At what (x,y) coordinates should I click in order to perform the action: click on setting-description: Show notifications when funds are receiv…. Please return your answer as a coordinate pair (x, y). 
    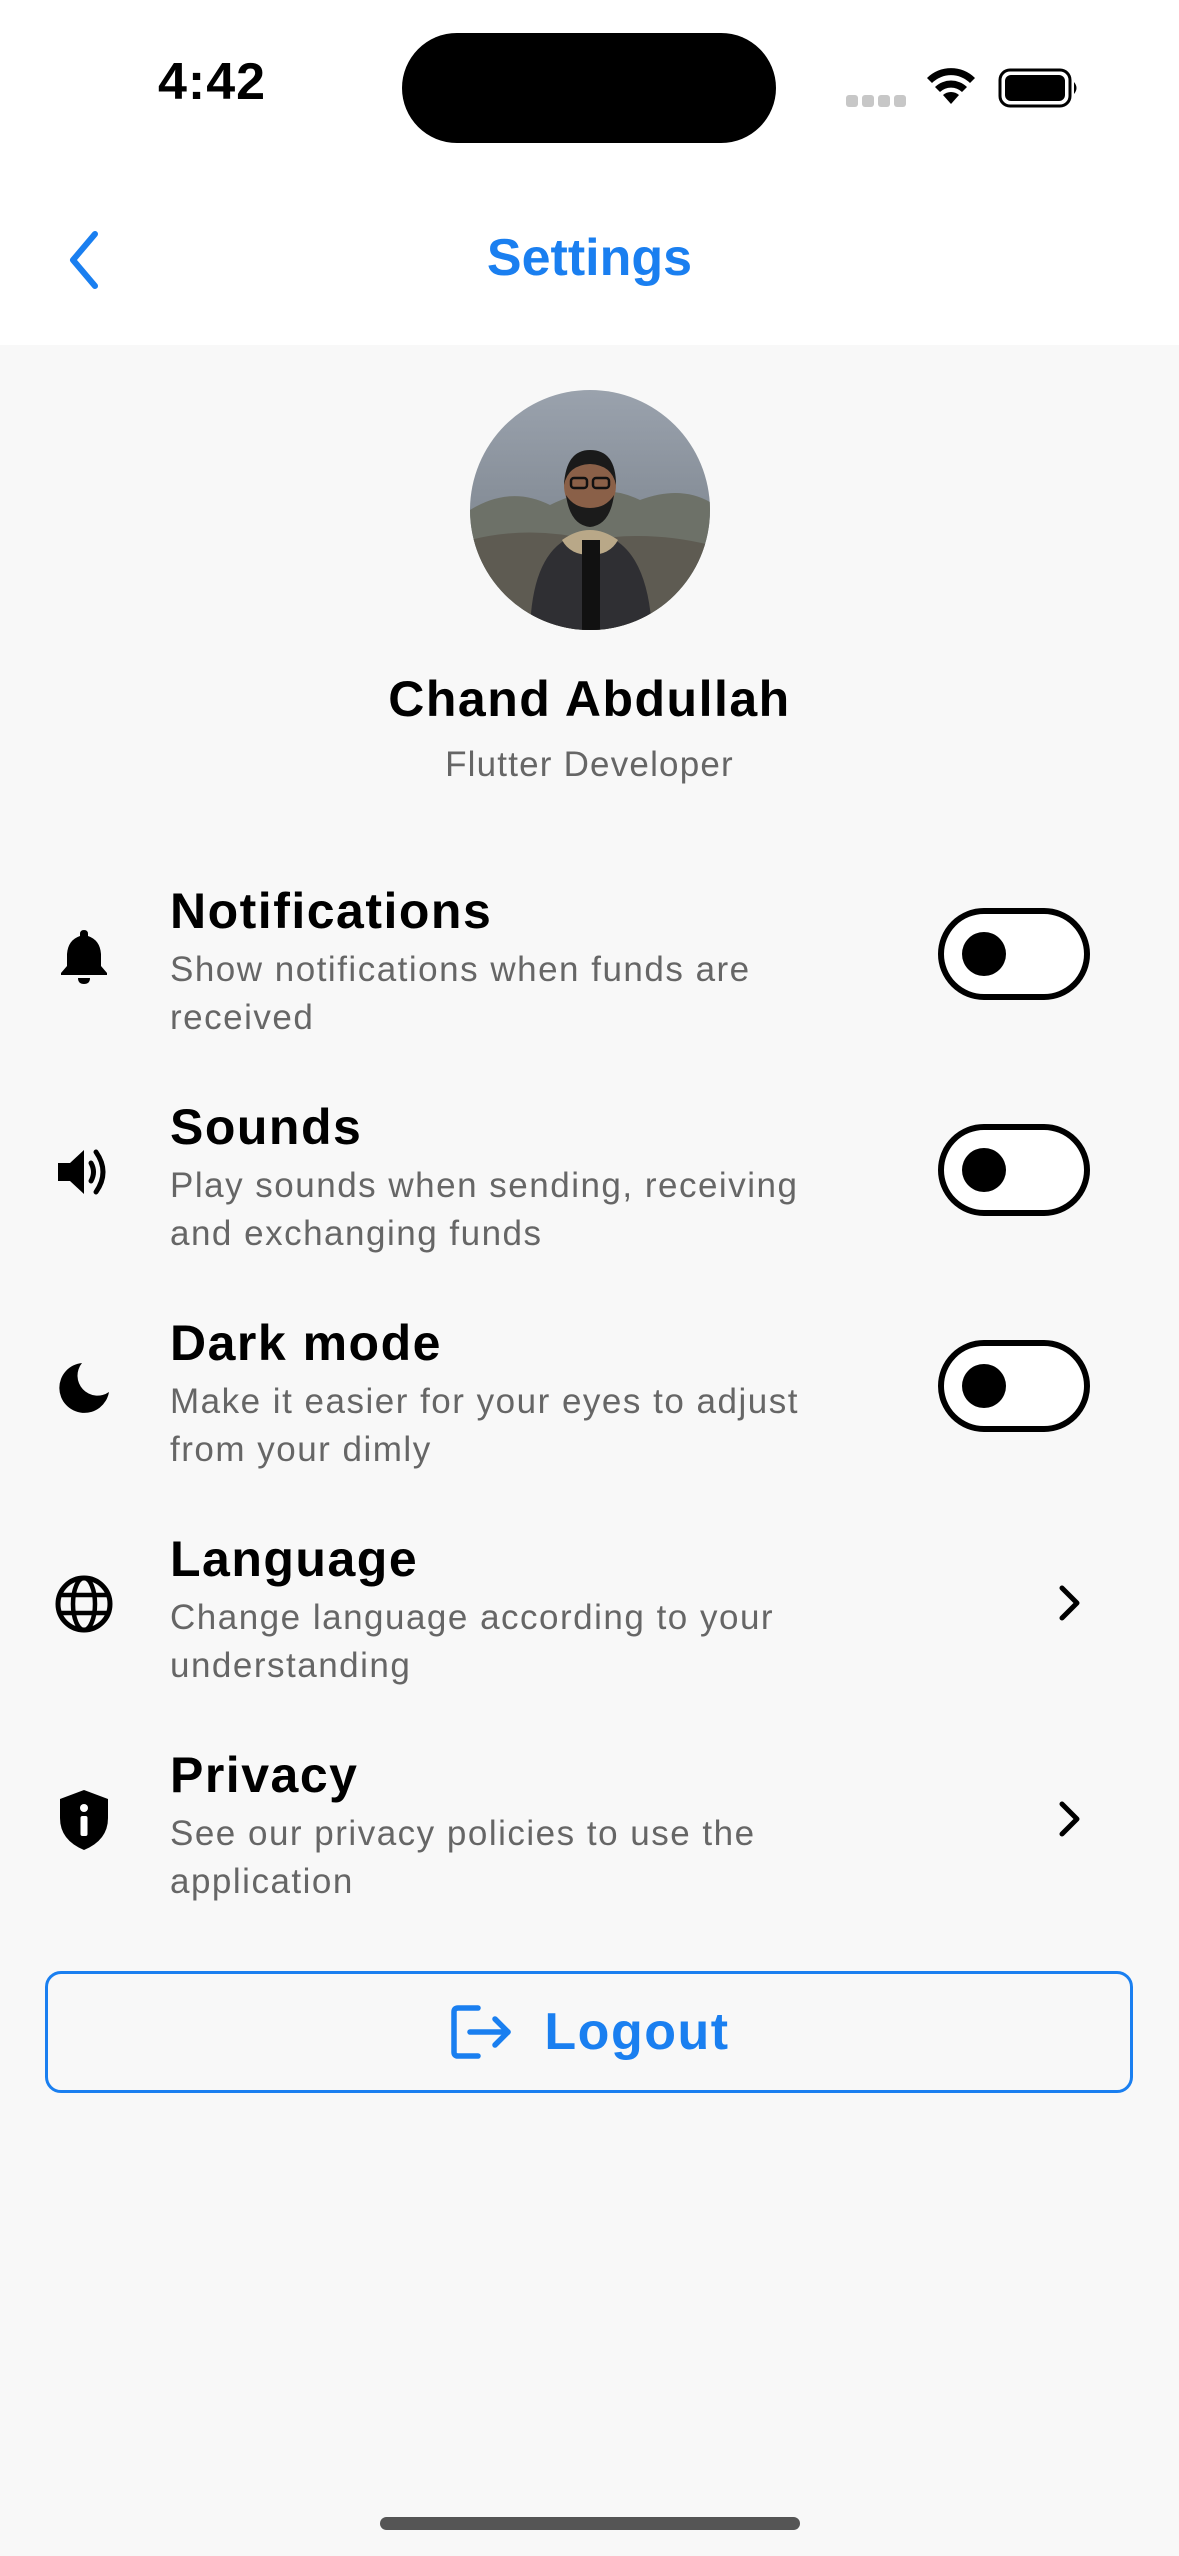
    Looking at the image, I should click on (460, 993).